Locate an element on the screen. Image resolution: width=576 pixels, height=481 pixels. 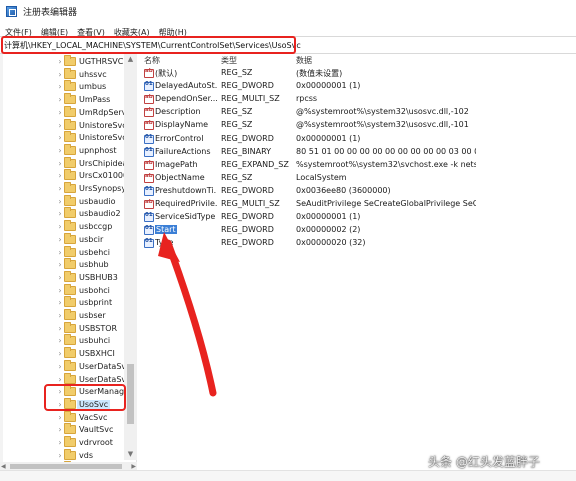
tree-item: › usbaudio is located at coordinates (68, 201).